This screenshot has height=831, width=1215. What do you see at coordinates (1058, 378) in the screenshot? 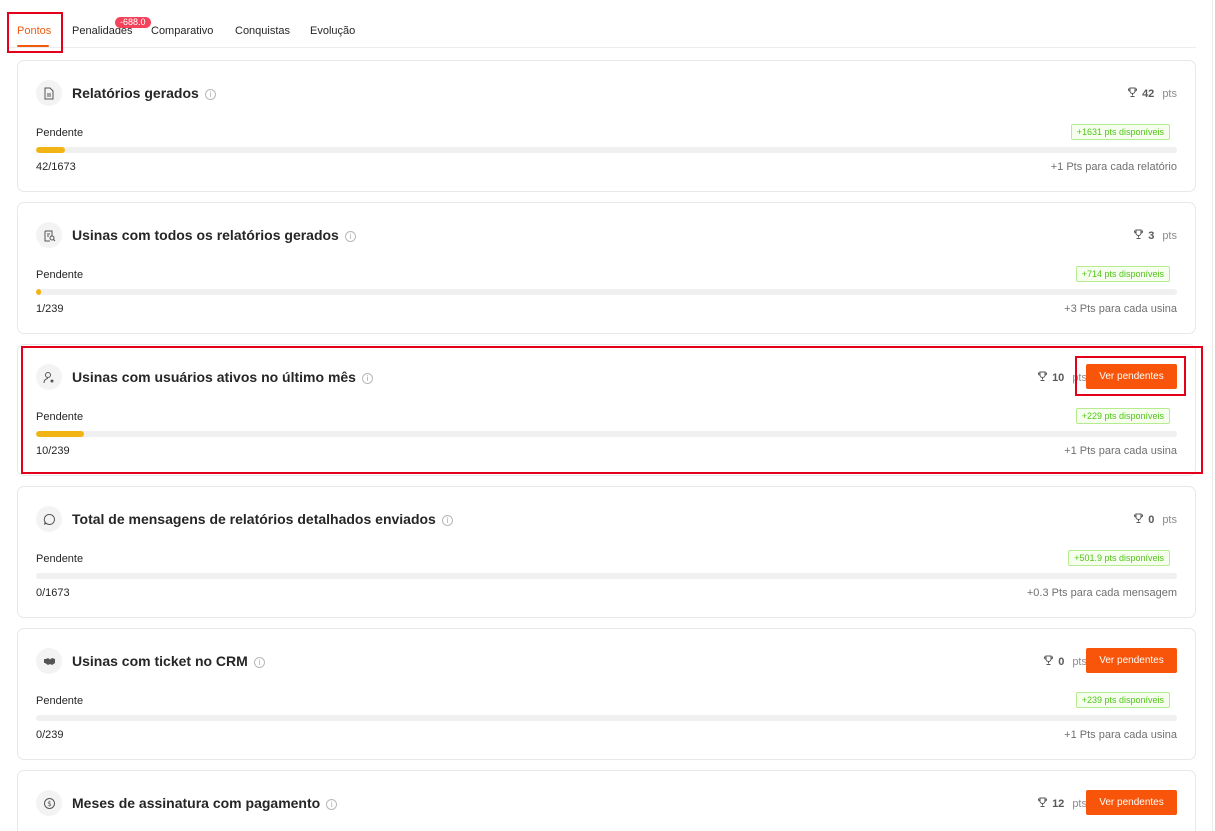
I see `points-value: 10` at bounding box center [1058, 378].